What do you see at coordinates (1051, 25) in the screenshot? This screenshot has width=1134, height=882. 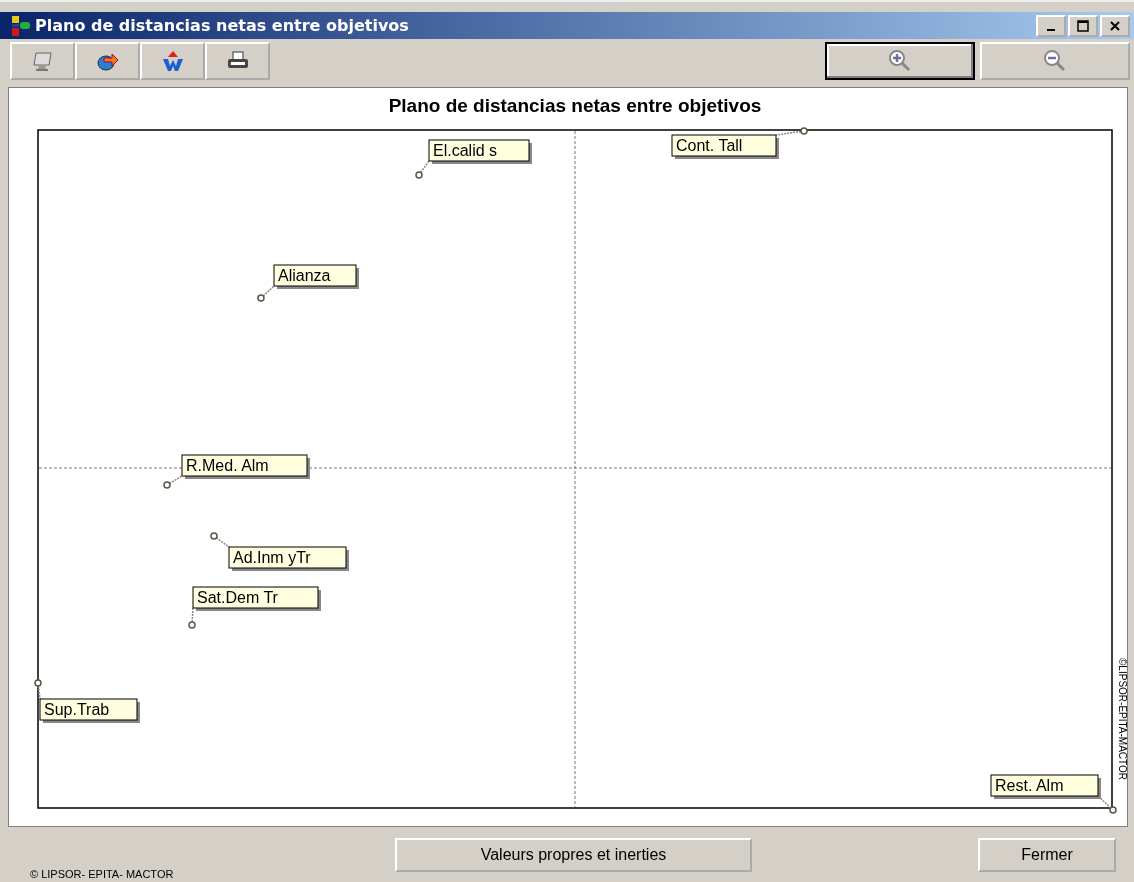 I see `minimize-button` at bounding box center [1051, 25].